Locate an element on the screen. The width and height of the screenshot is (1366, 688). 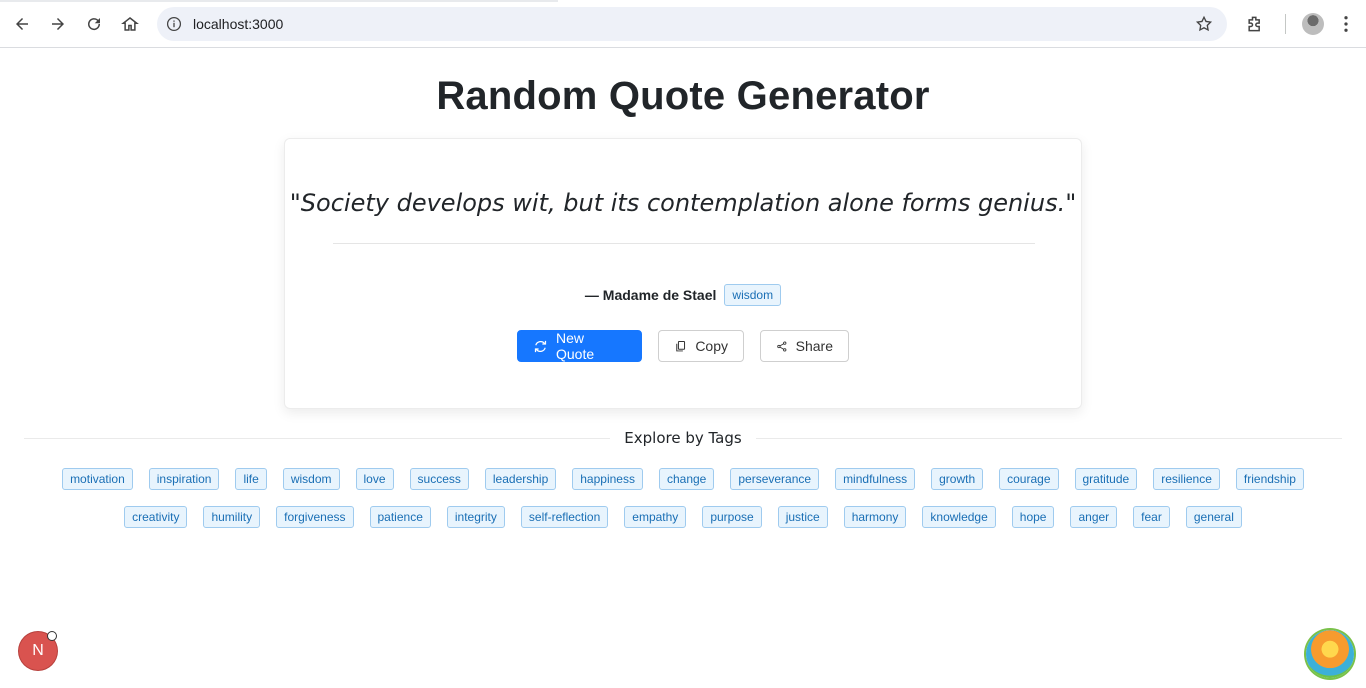
home-icon is located at coordinates (130, 23).